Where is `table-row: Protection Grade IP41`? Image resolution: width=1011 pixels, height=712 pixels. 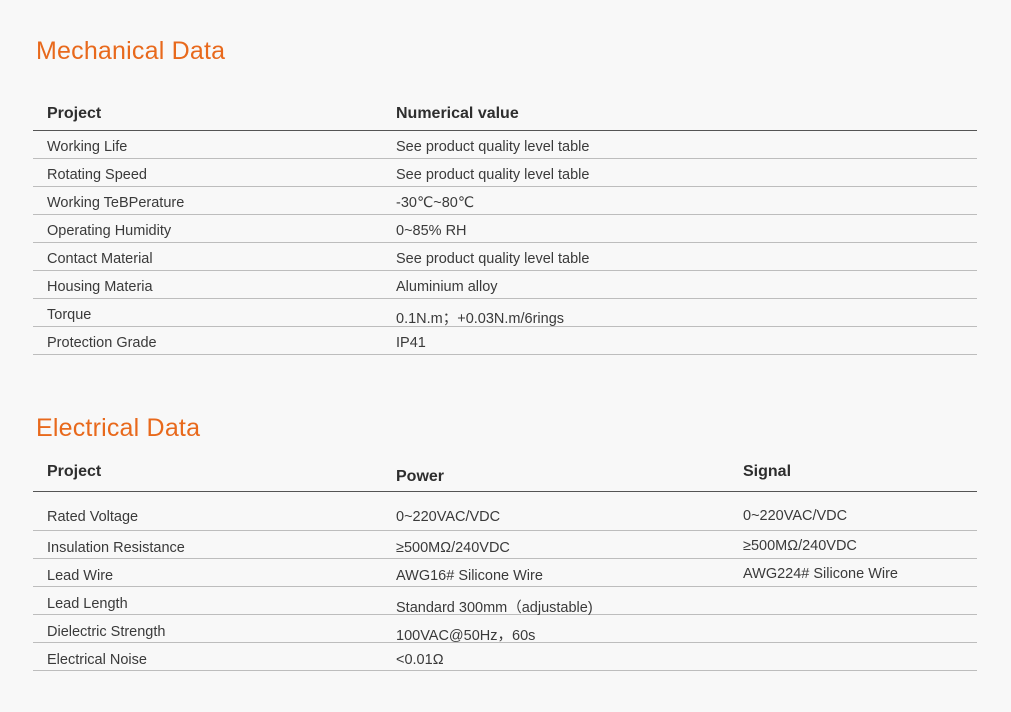 table-row: Protection Grade IP41 is located at coordinates (505, 341).